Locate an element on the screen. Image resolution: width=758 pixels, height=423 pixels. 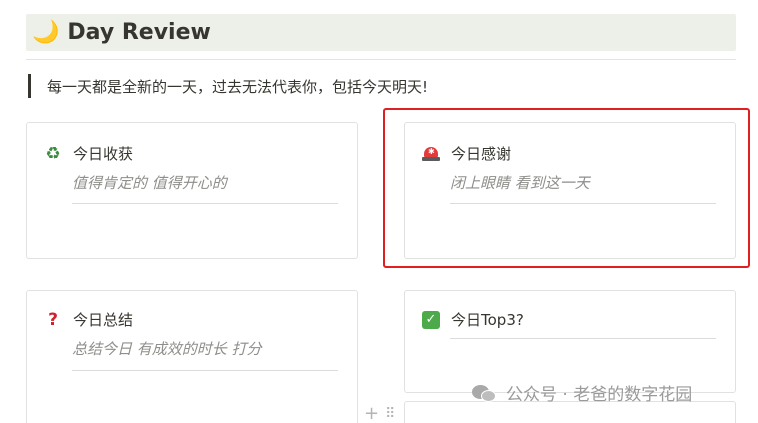
block-handles: + ⠿ is located at coordinates (379, 414).